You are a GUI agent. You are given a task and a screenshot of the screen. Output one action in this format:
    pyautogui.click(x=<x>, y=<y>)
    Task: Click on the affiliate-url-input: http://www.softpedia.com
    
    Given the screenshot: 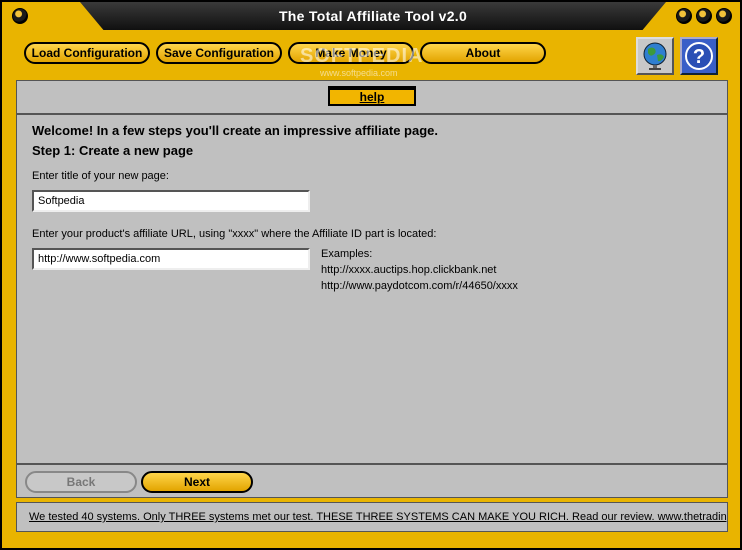 What is the action you would take?
    pyautogui.click(x=171, y=259)
    